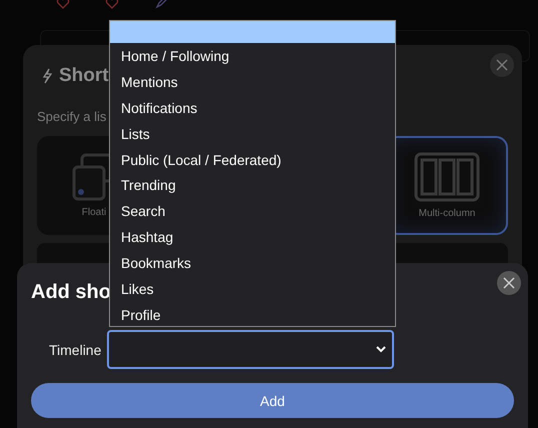 This screenshot has width=538, height=428. I want to click on add-button: Add, so click(272, 400).